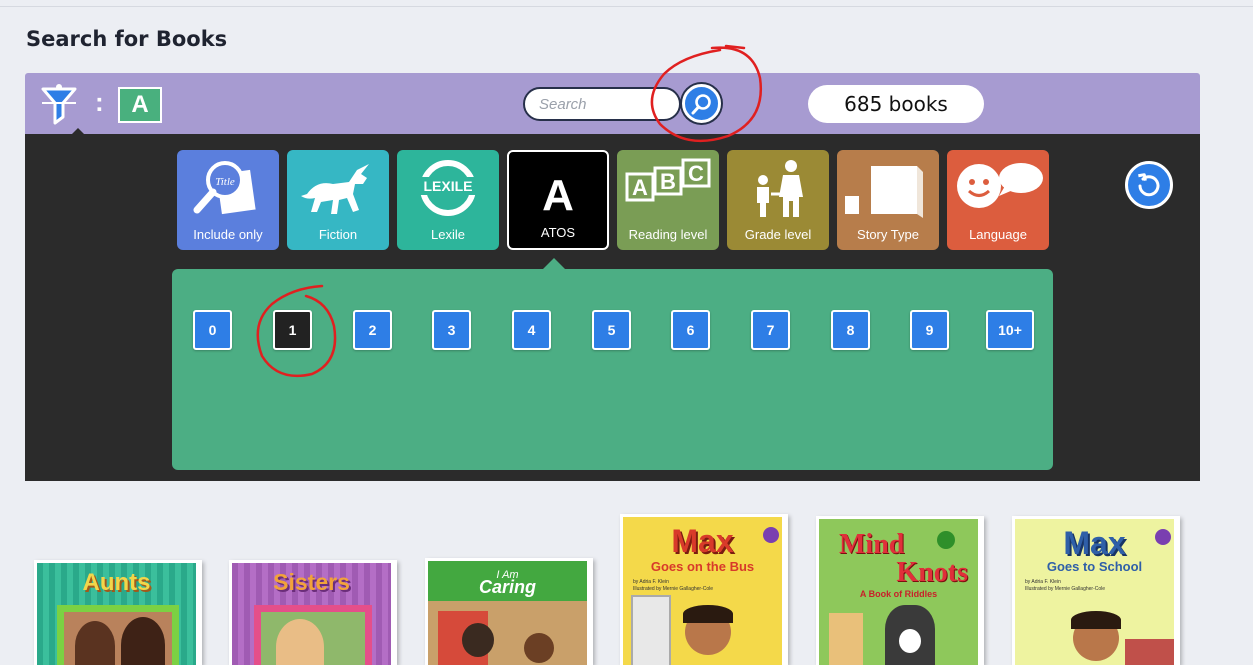 The width and height of the screenshot is (1253, 665). What do you see at coordinates (696, 173) in the screenshot?
I see `svg-text: C` at bounding box center [696, 173].